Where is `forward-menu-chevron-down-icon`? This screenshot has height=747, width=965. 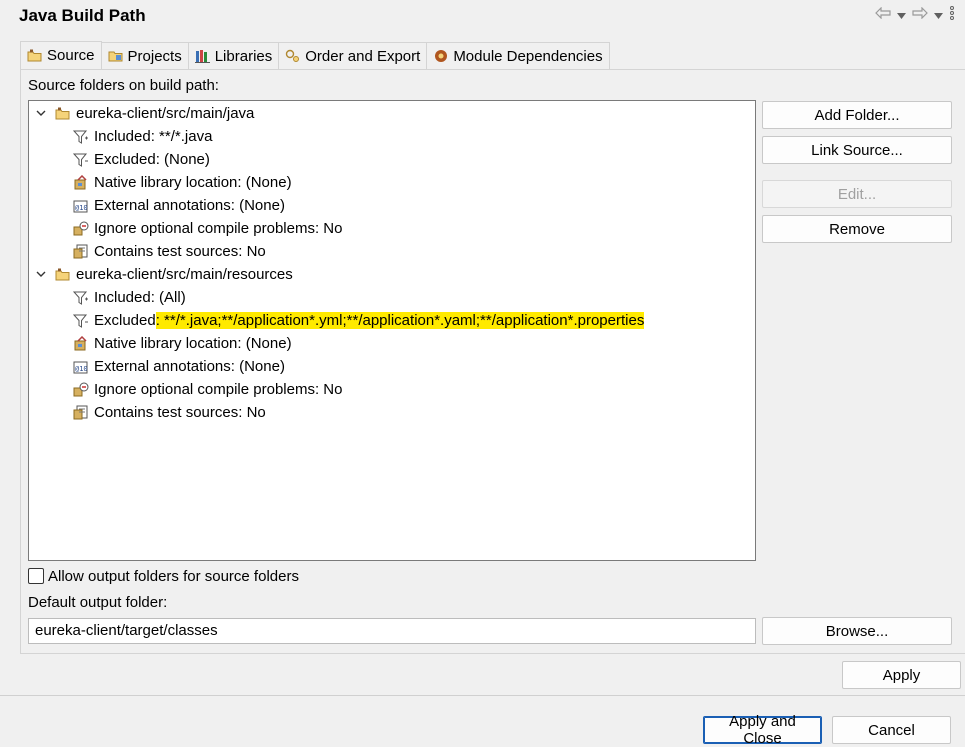
forward-menu-chevron-down-icon is located at coordinates (938, 14).